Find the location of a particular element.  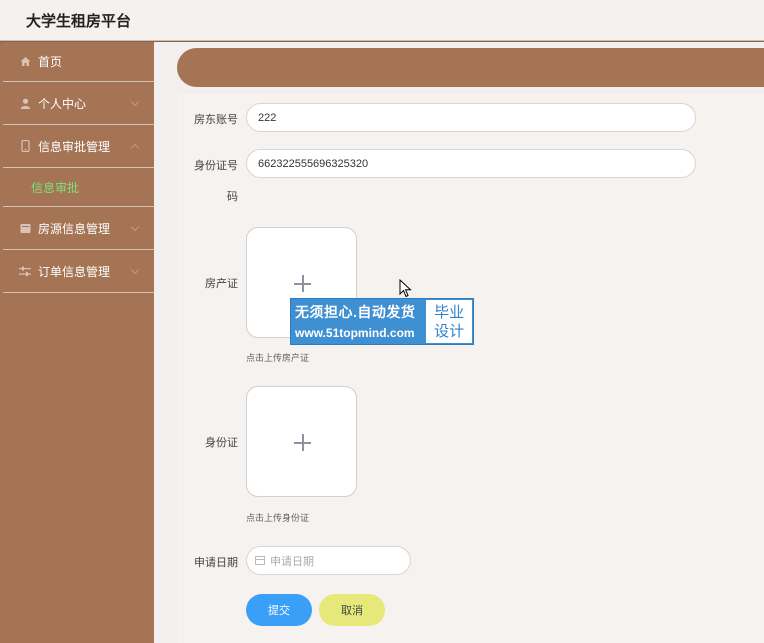

apply-date-input: 申请日期 is located at coordinates (328, 560).